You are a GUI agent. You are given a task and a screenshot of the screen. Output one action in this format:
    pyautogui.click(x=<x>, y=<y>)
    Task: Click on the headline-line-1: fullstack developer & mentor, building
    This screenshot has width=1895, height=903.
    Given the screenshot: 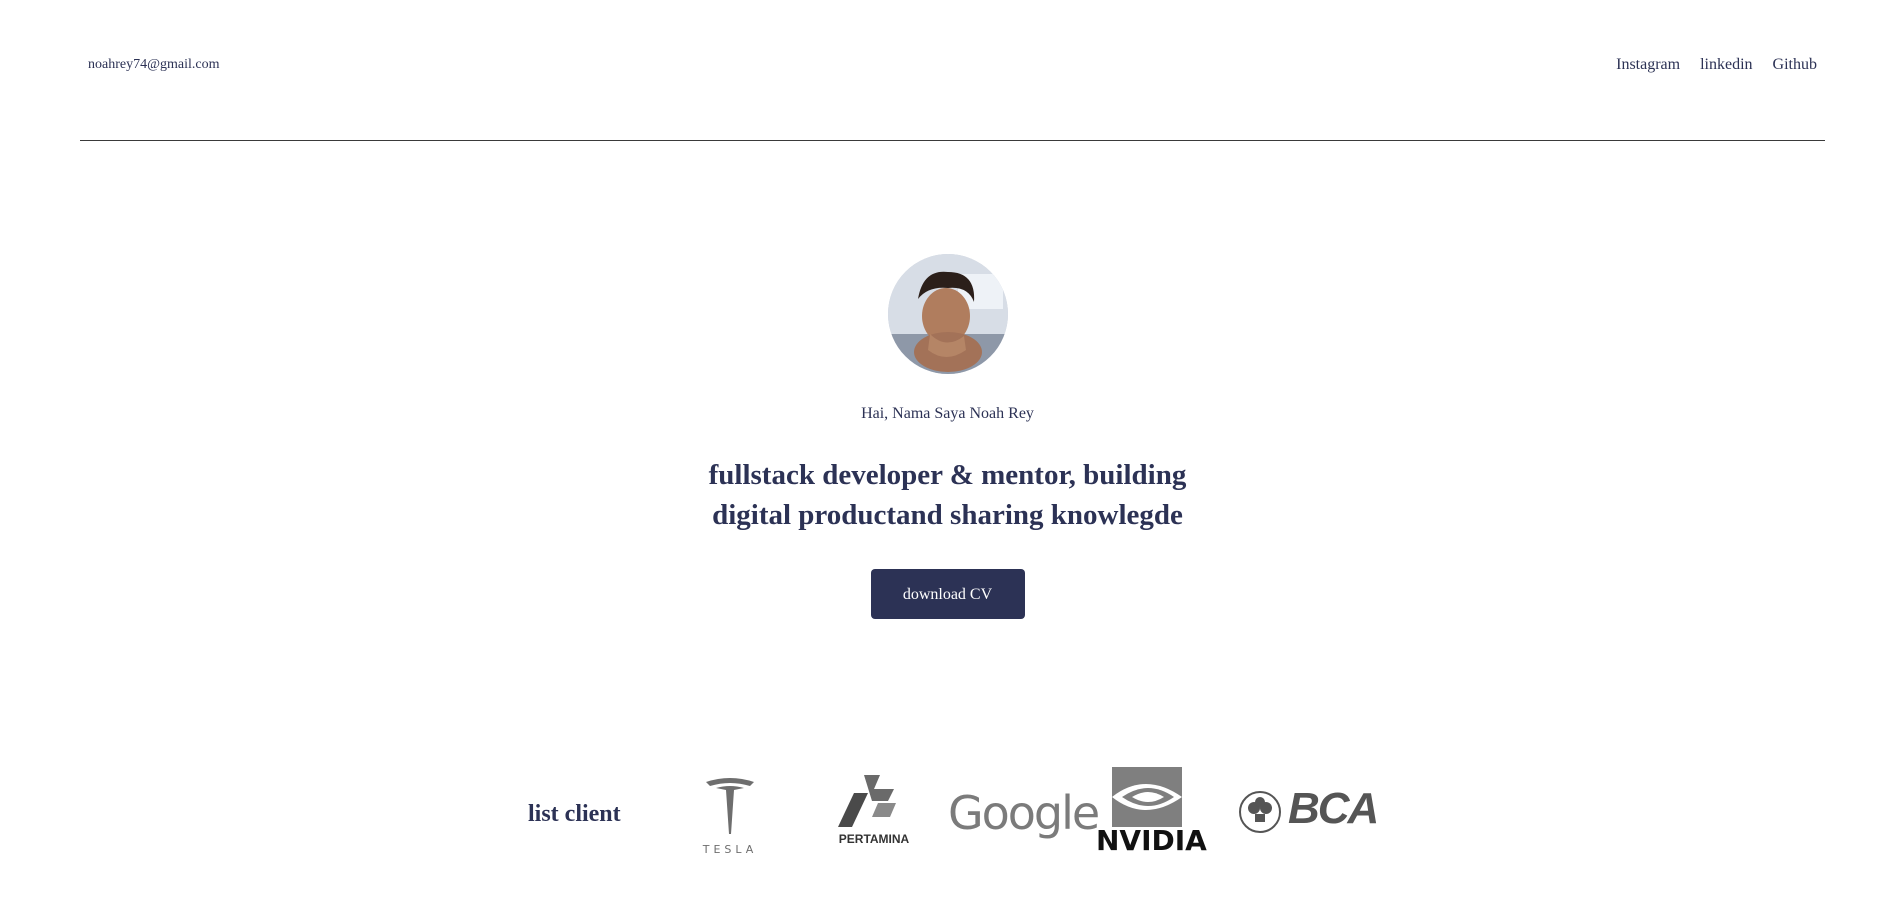 What is the action you would take?
    pyautogui.click(x=947, y=475)
    